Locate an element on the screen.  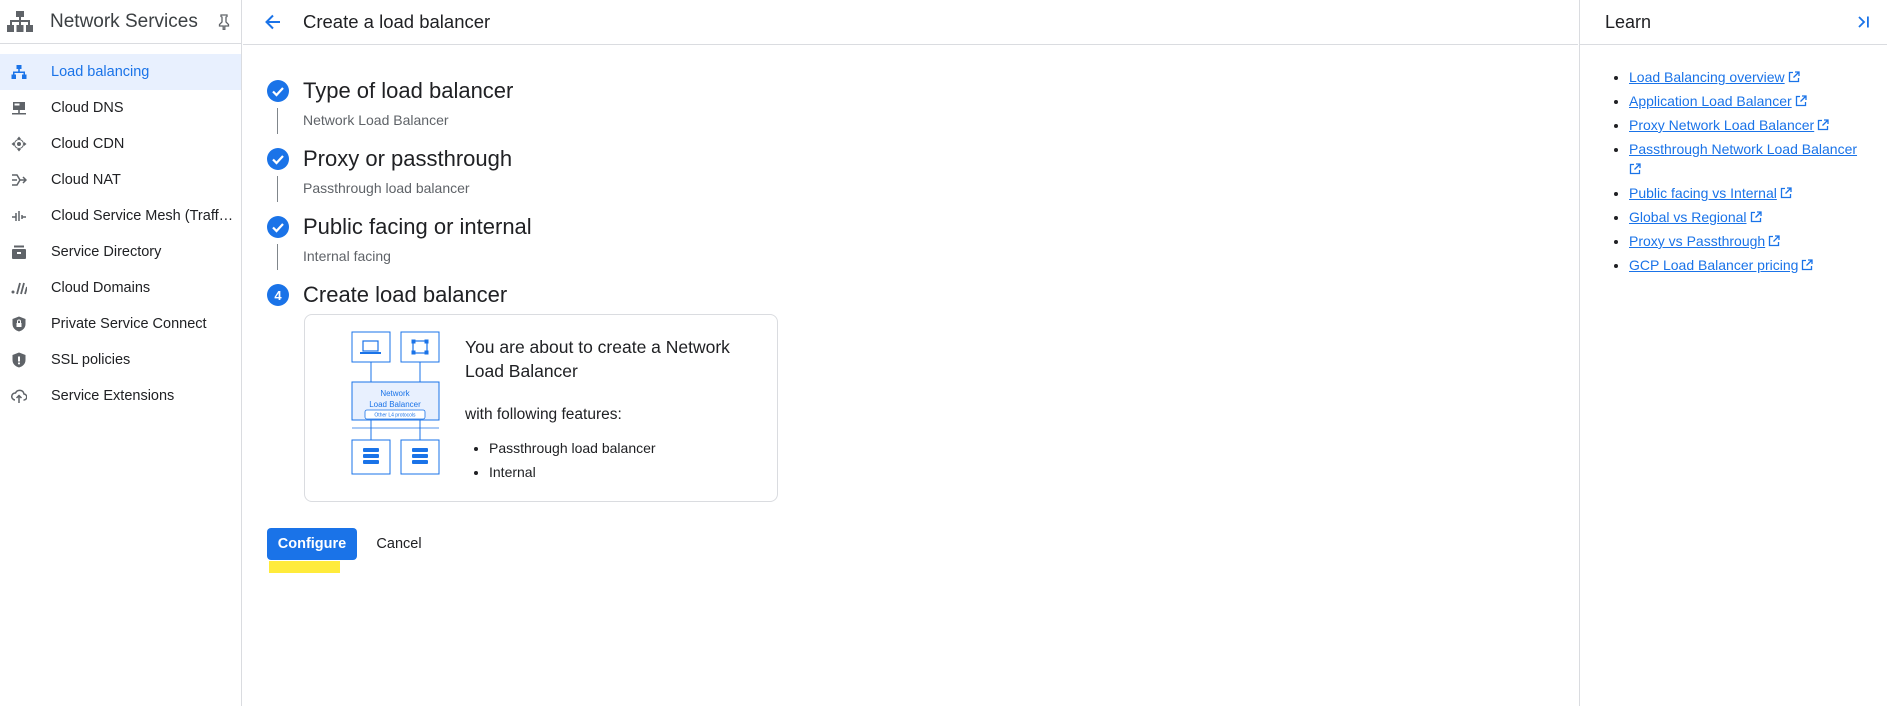
sidebar-item-ssl-policies: SSL policies is located at coordinates (120, 360).